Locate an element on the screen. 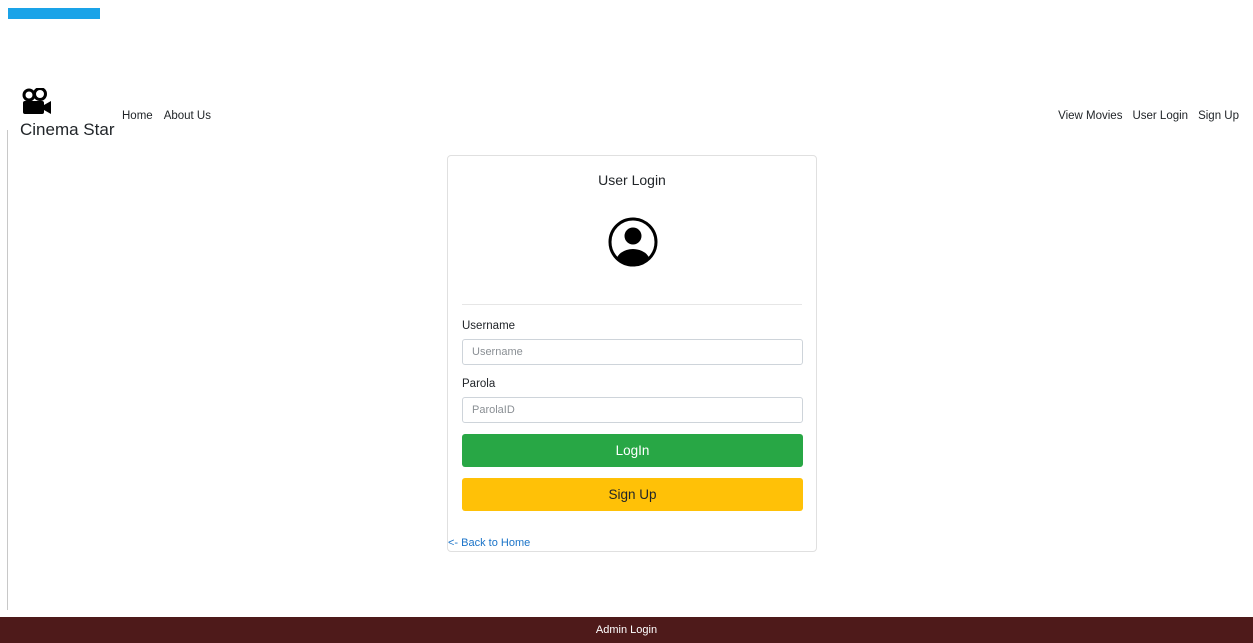 The height and width of the screenshot is (643, 1253). card-divider is located at coordinates (632, 304).